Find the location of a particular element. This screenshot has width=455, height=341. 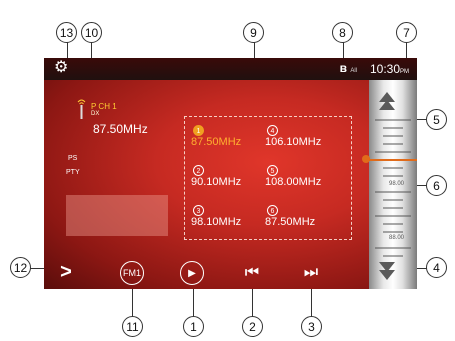

clock: 10:30PM is located at coordinates (389, 69).